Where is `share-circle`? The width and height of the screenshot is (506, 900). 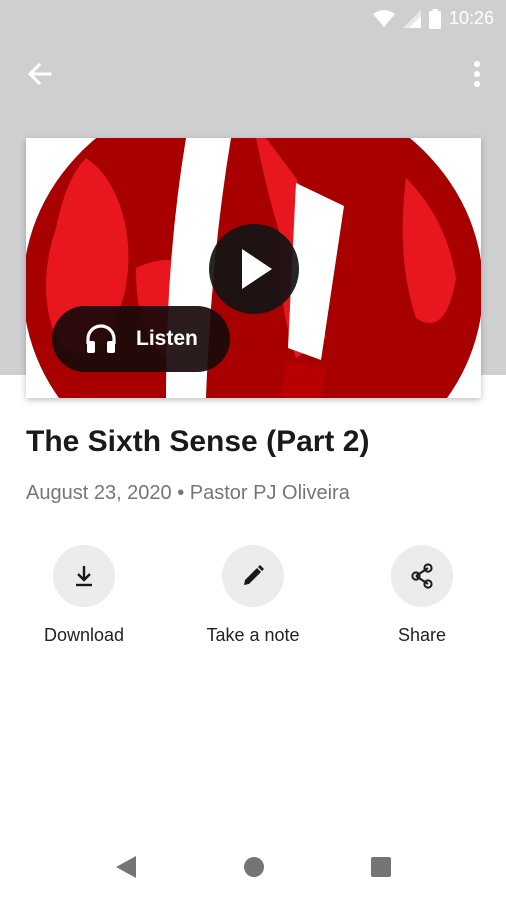
share-circle is located at coordinates (422, 576).